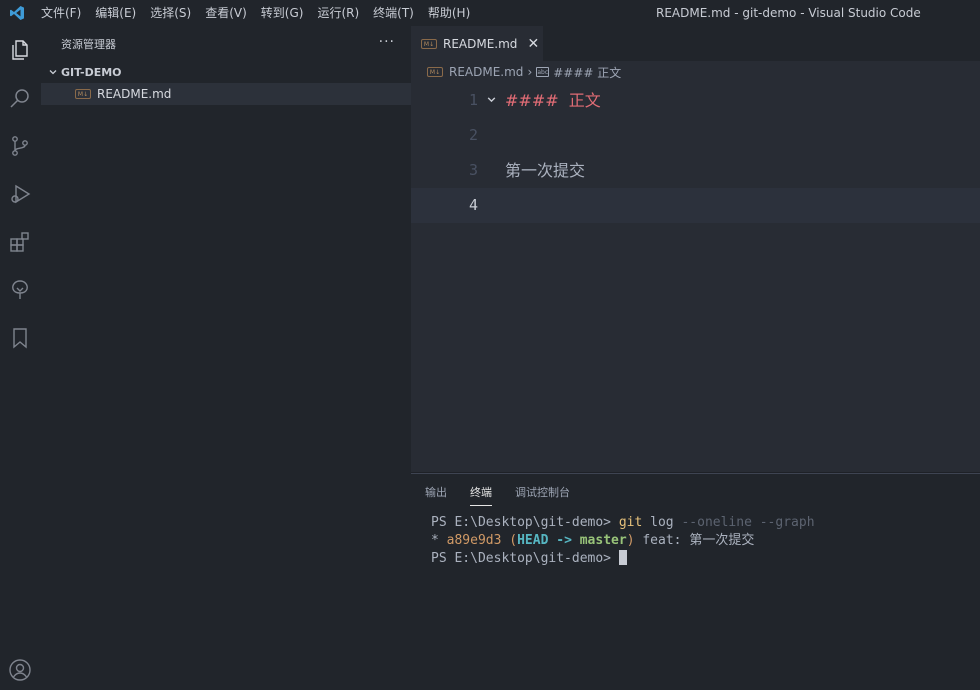  What do you see at coordinates (603, 540) in the screenshot?
I see `ref-branch: master` at bounding box center [603, 540].